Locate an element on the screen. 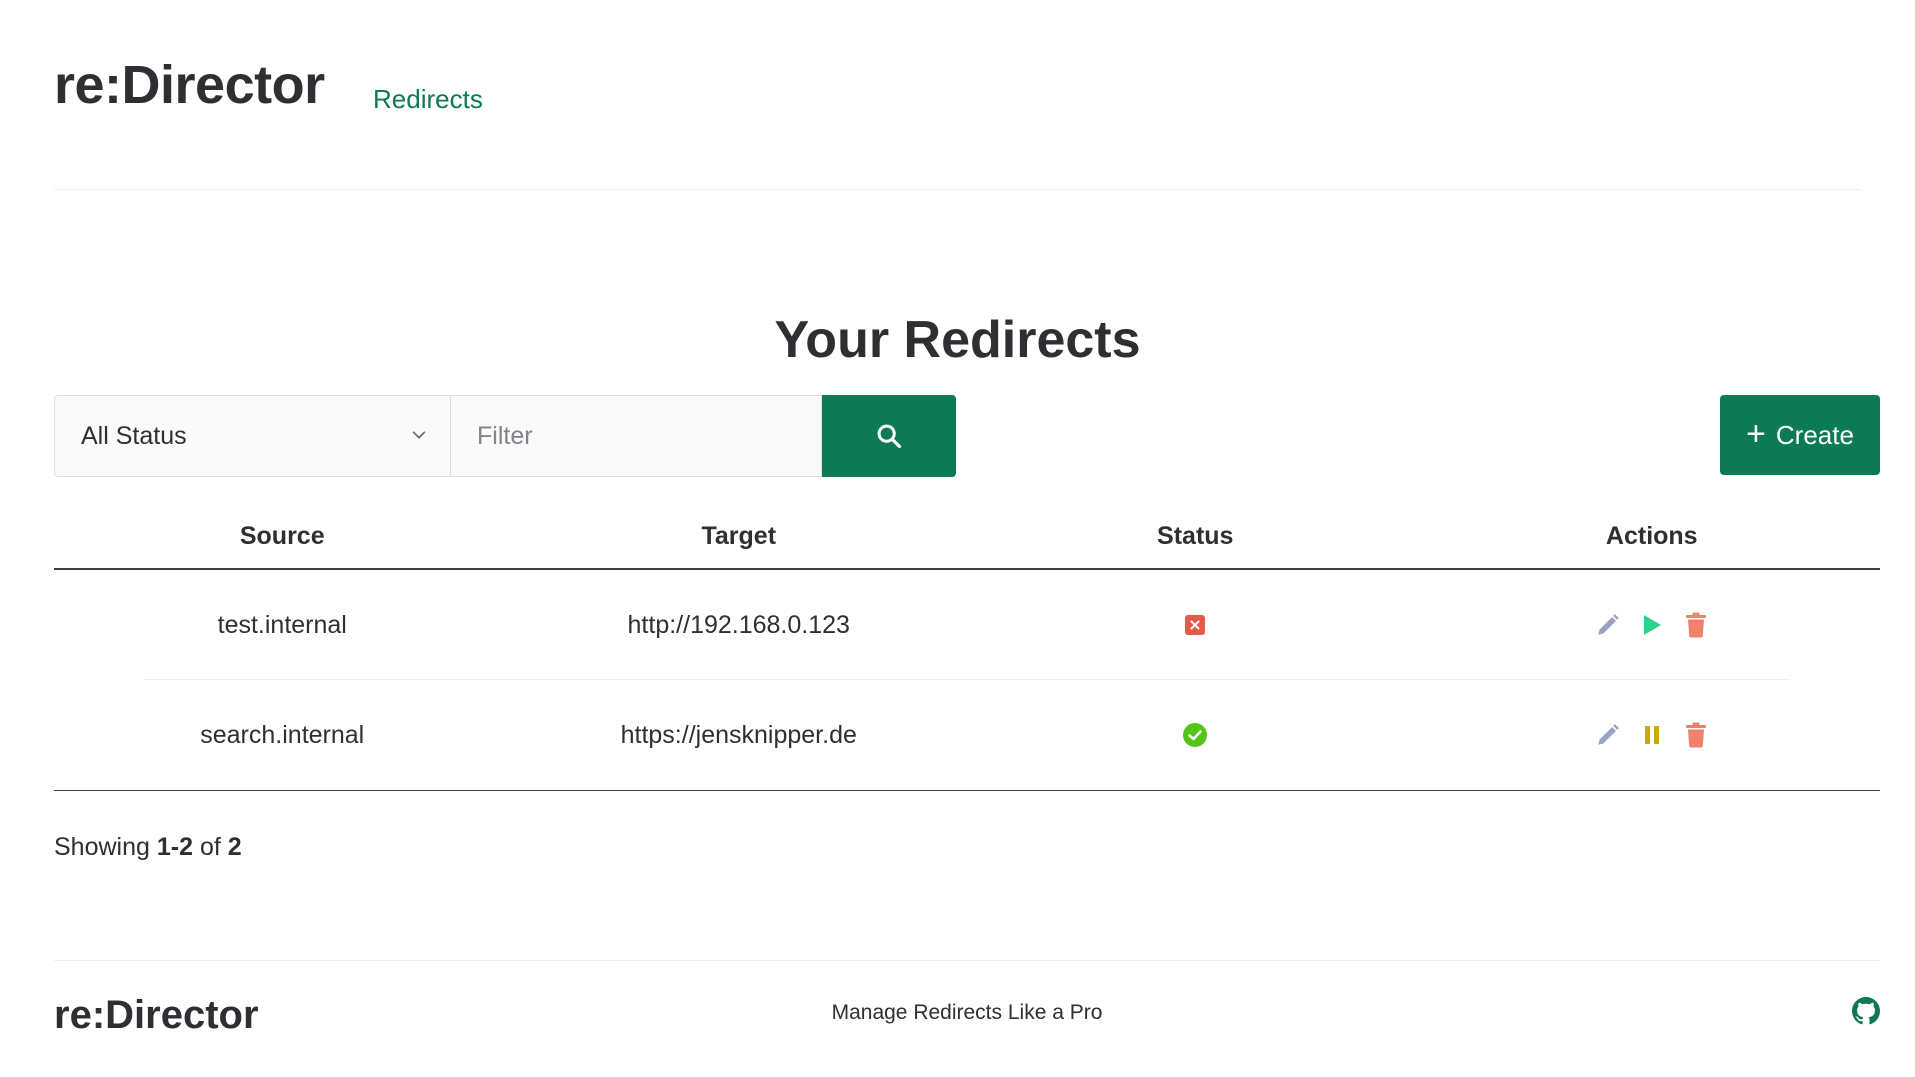  filter-input is located at coordinates (636, 436).